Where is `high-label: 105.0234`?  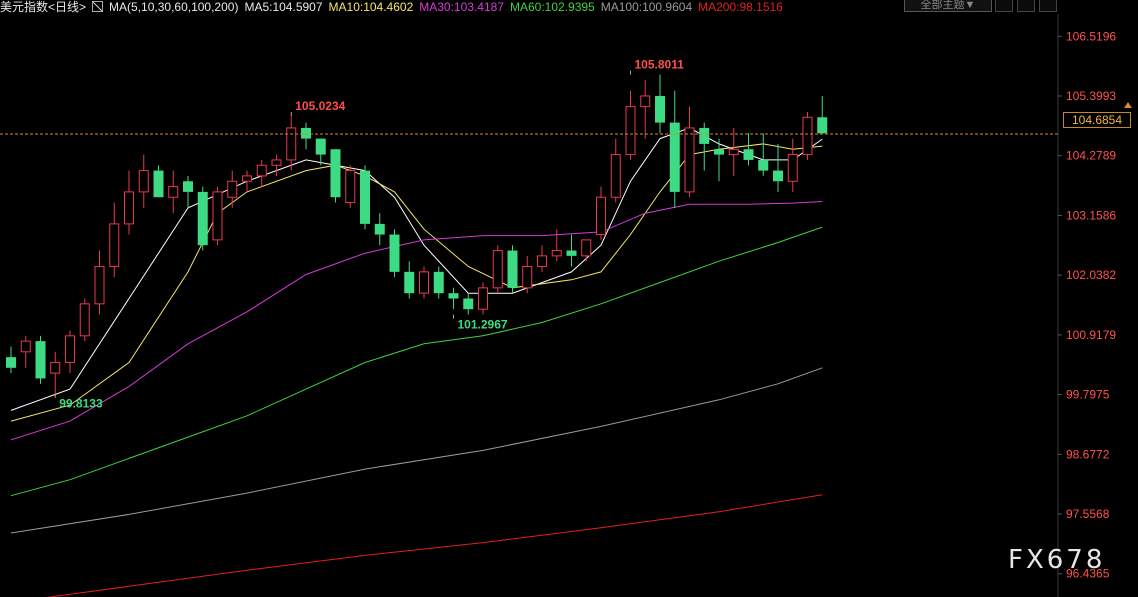
high-label: 105.0234 is located at coordinates (320, 106).